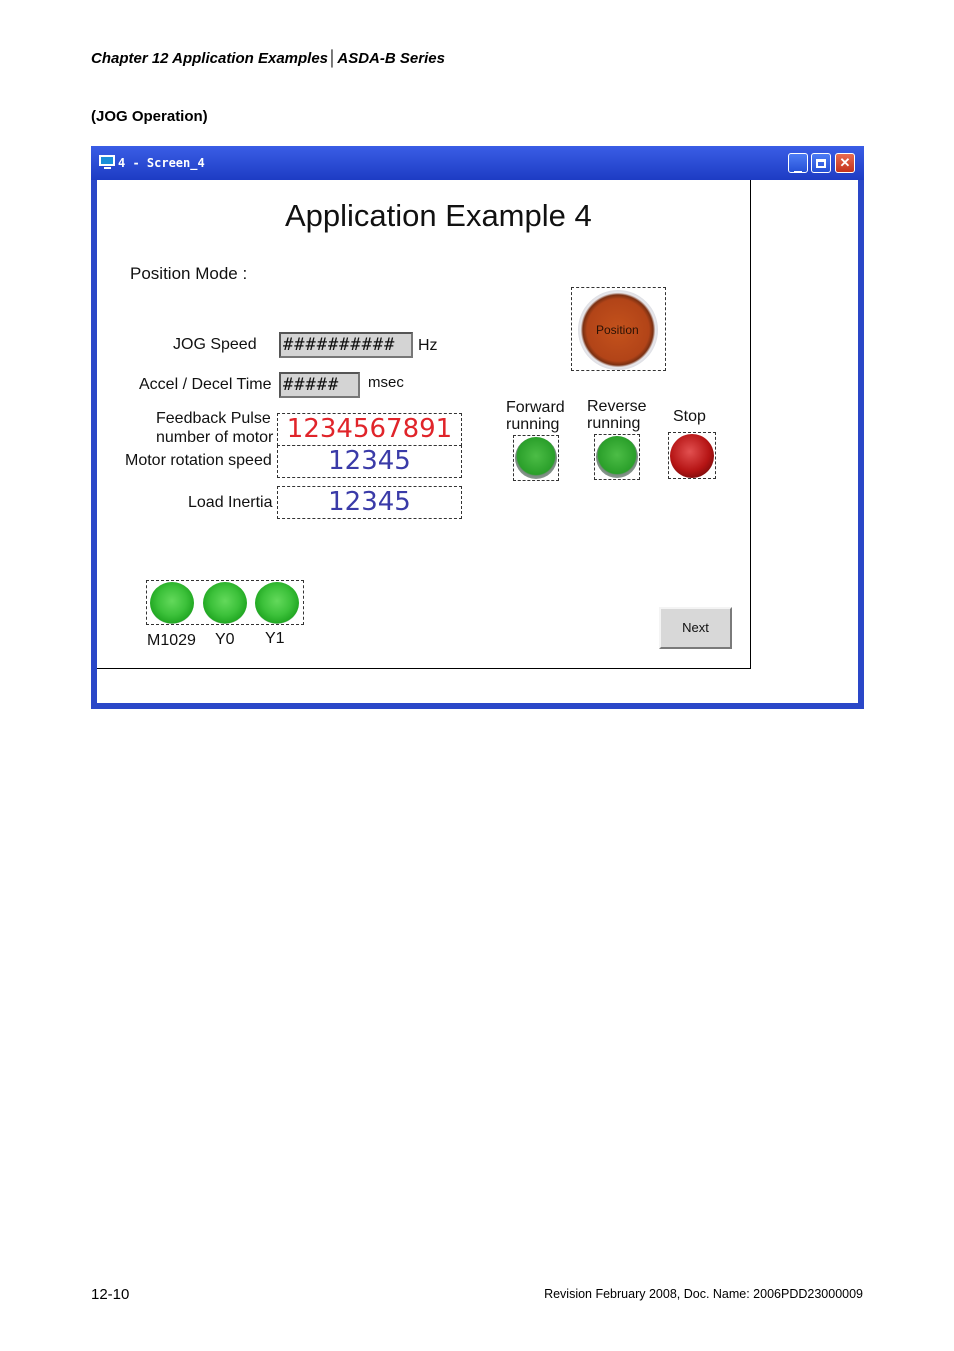  Describe the element at coordinates (428, 345) in the screenshot. I see `jog-speed-unit: Hz` at that location.